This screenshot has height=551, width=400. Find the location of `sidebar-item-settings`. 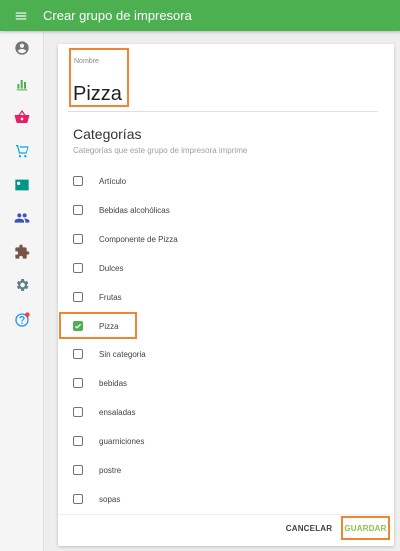

sidebar-item-settings is located at coordinates (22, 285).